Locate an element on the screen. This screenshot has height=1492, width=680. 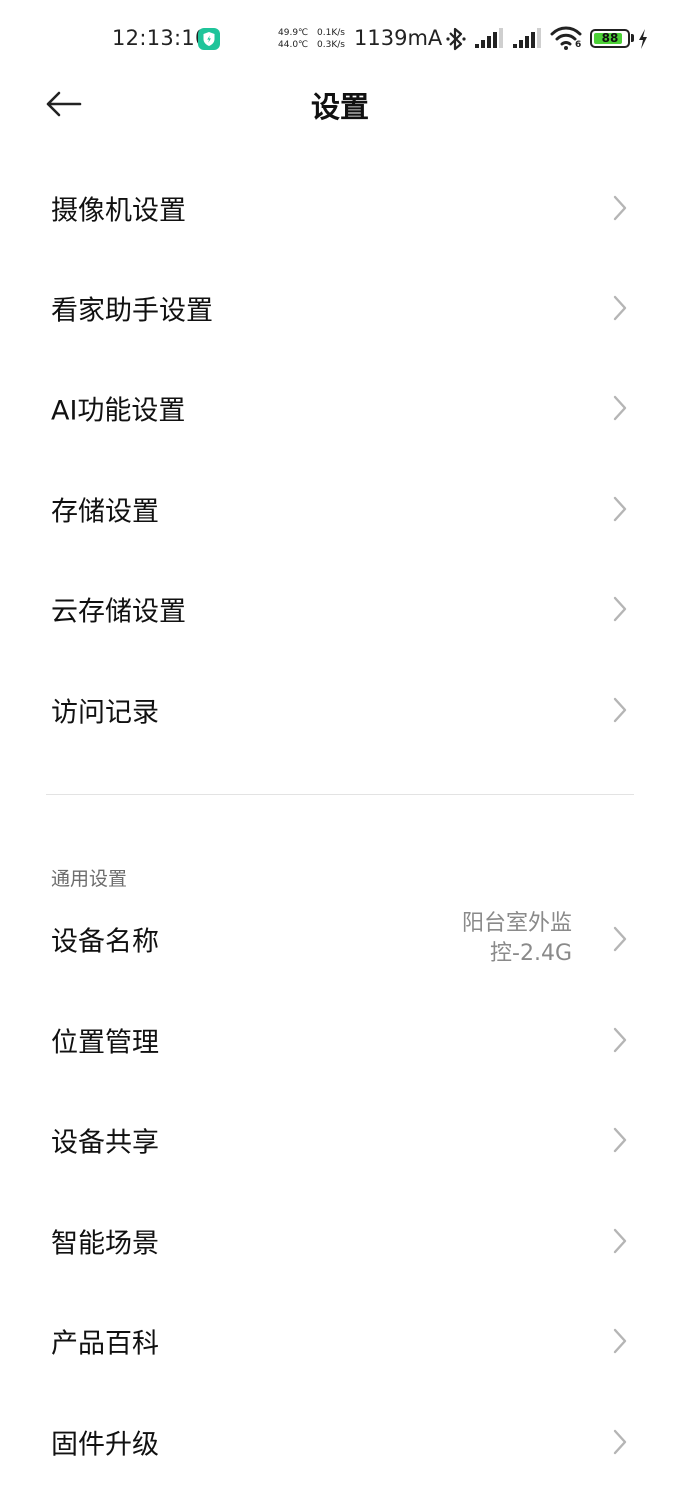
bluetooth-icon is located at coordinates (456, 39).